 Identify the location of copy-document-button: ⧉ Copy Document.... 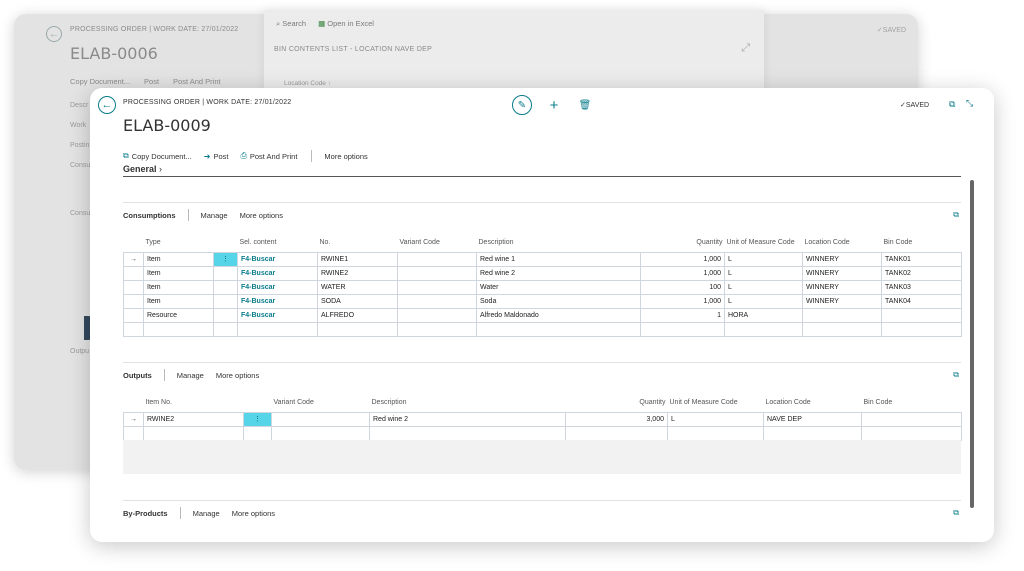
(157, 156).